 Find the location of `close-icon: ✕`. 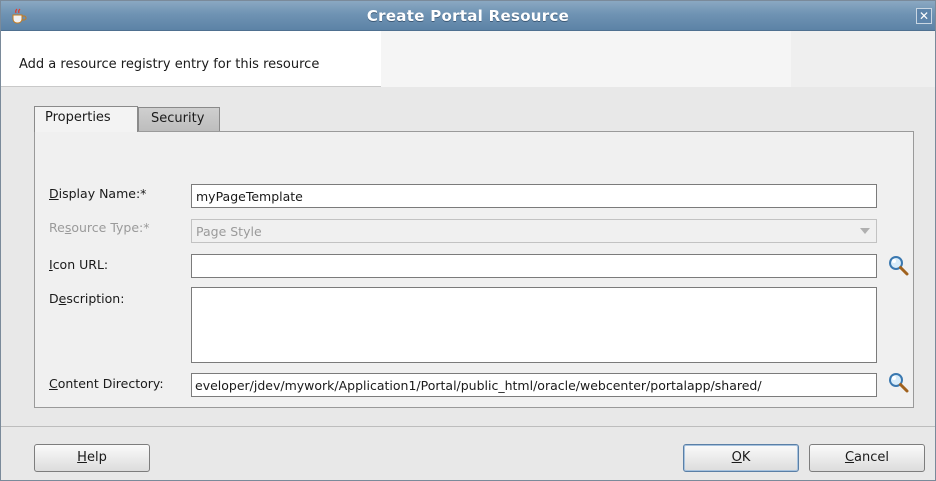

close-icon: ✕ is located at coordinates (924, 16).